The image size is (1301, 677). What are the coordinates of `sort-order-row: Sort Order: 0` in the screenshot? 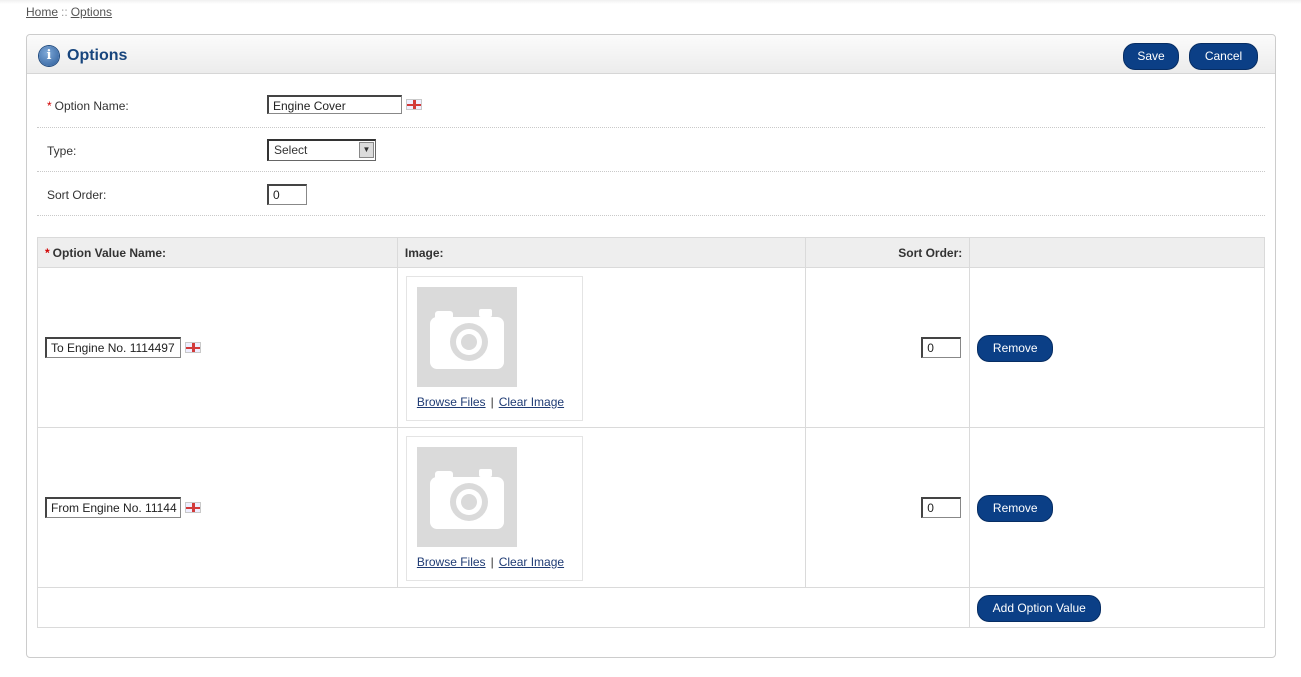 It's located at (651, 194).